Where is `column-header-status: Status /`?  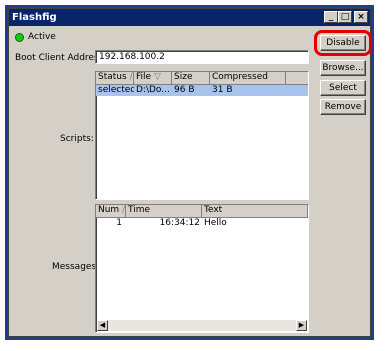
column-header-status: Status / is located at coordinates (115, 78).